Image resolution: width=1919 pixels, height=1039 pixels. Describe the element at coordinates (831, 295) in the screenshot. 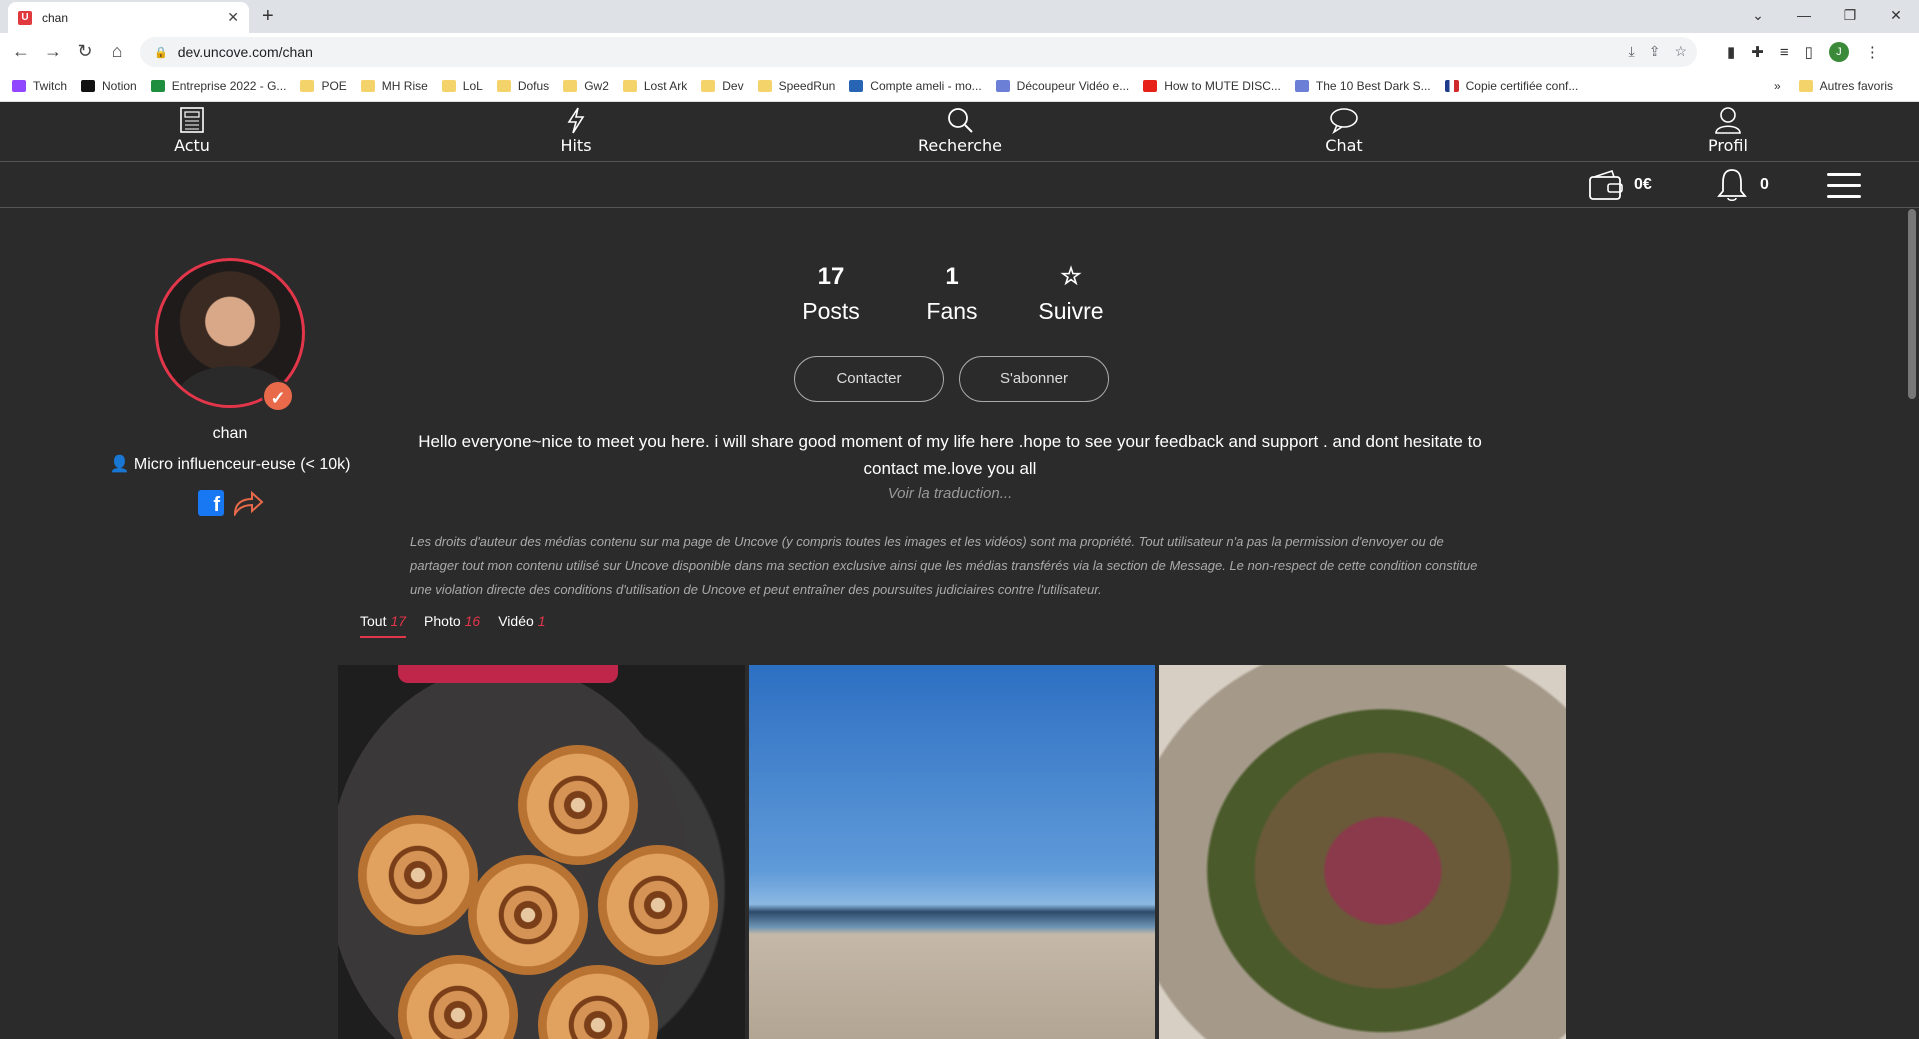

I see `stat-posts: 17 Posts` at that location.